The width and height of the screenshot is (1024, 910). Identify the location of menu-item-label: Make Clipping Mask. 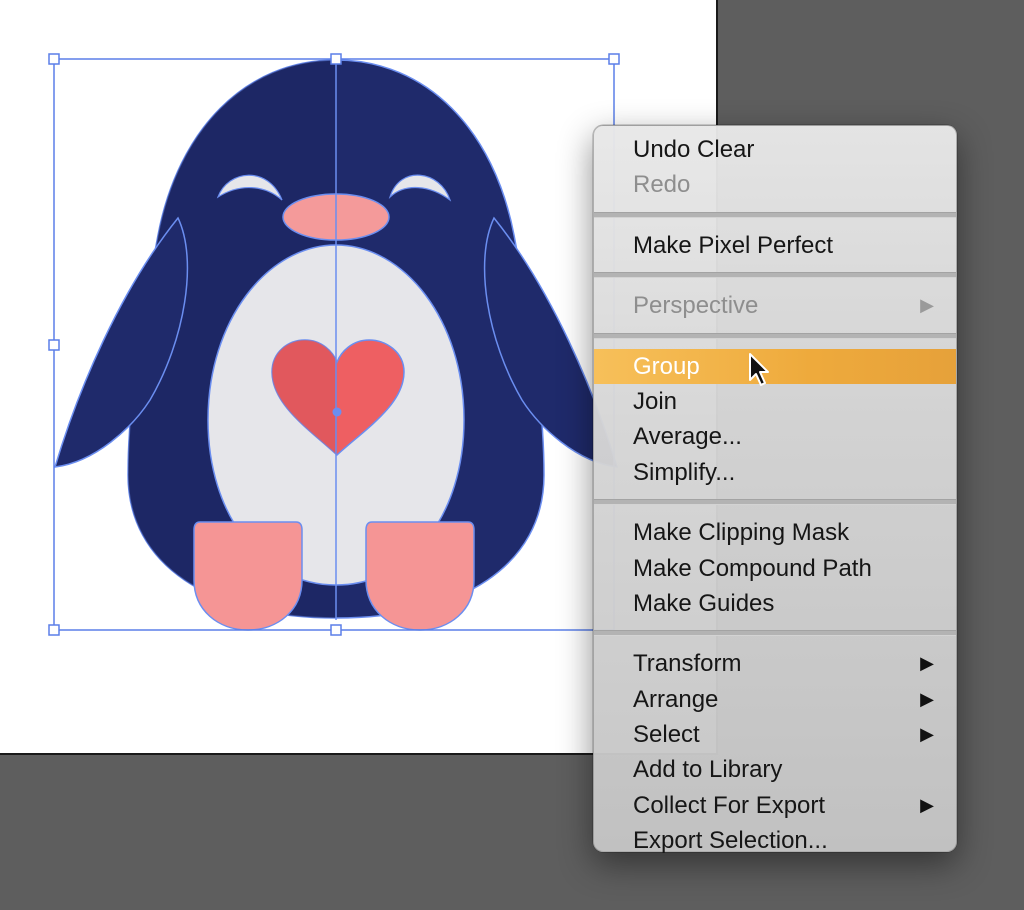
(741, 533).